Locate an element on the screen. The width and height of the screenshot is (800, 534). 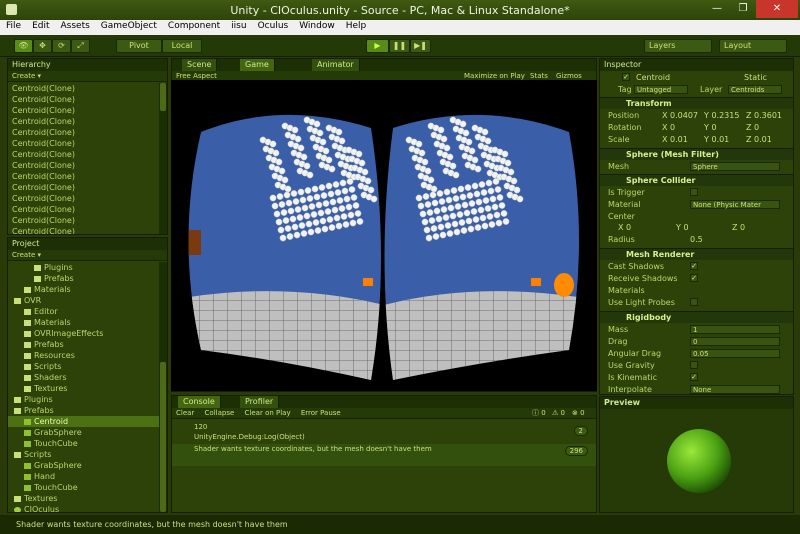
menu-gameobject: GameObject is located at coordinates (128, 25).